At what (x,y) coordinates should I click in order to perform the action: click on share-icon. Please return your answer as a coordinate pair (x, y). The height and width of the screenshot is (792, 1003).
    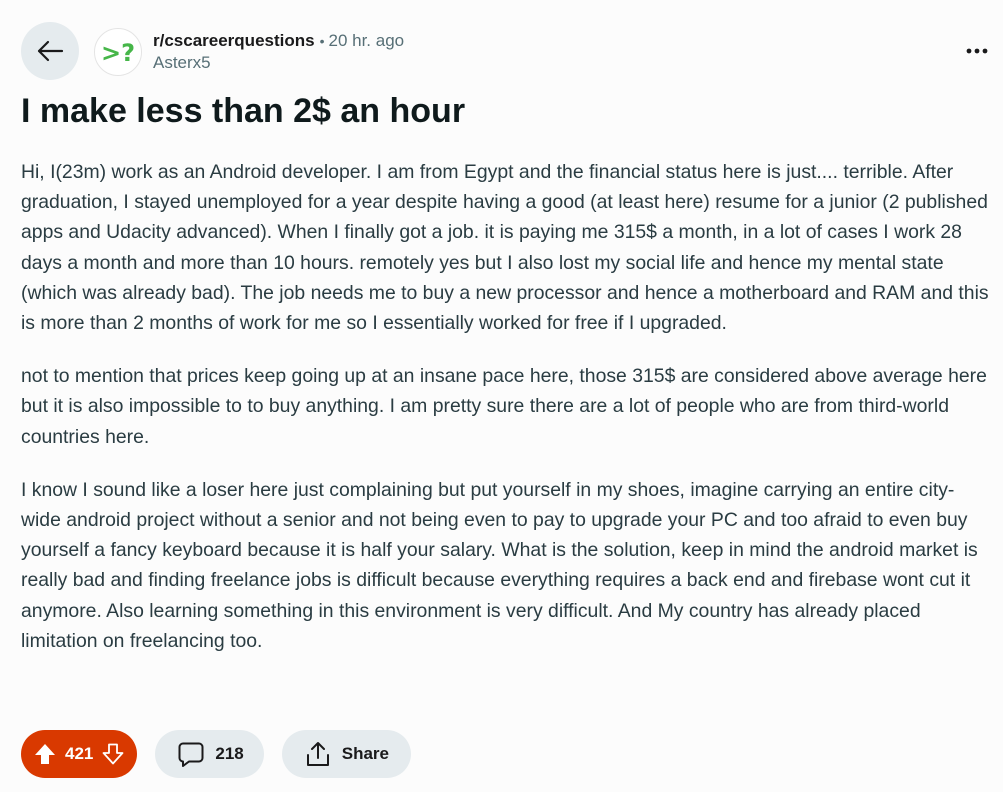
    Looking at the image, I should click on (317, 754).